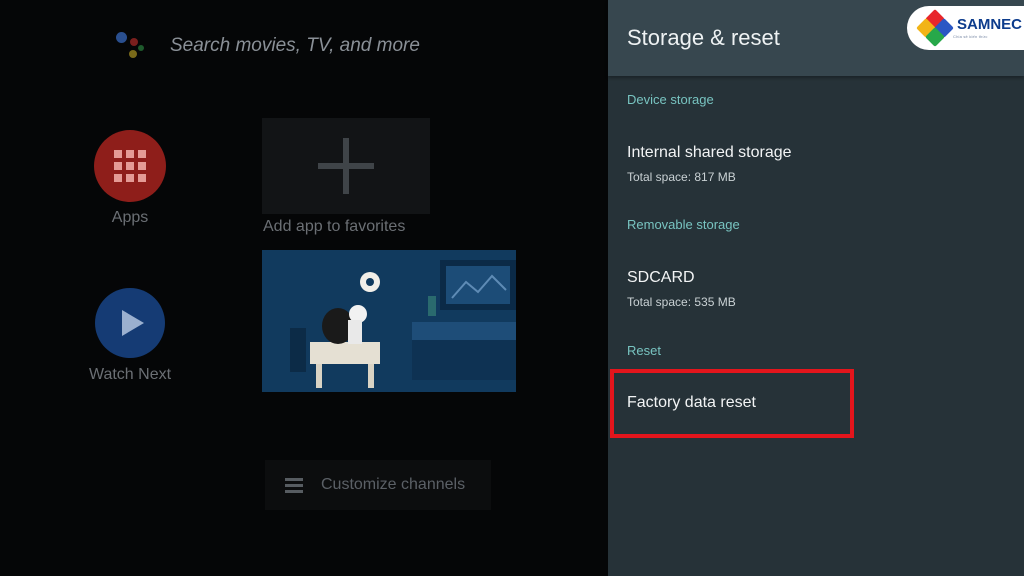 This screenshot has height=576, width=1024. What do you see at coordinates (661, 277) in the screenshot?
I see `sdcard-title: SDCARD` at bounding box center [661, 277].